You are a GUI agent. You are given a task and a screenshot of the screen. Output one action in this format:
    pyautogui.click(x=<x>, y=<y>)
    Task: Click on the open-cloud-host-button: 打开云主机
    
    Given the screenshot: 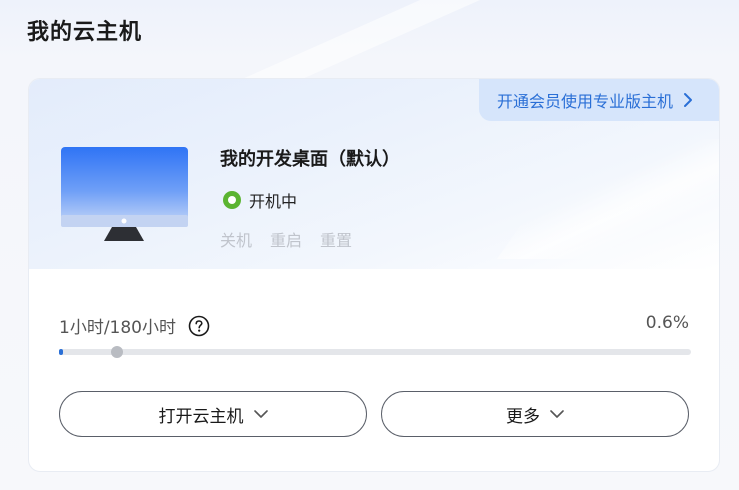 What is the action you would take?
    pyautogui.click(x=213, y=414)
    